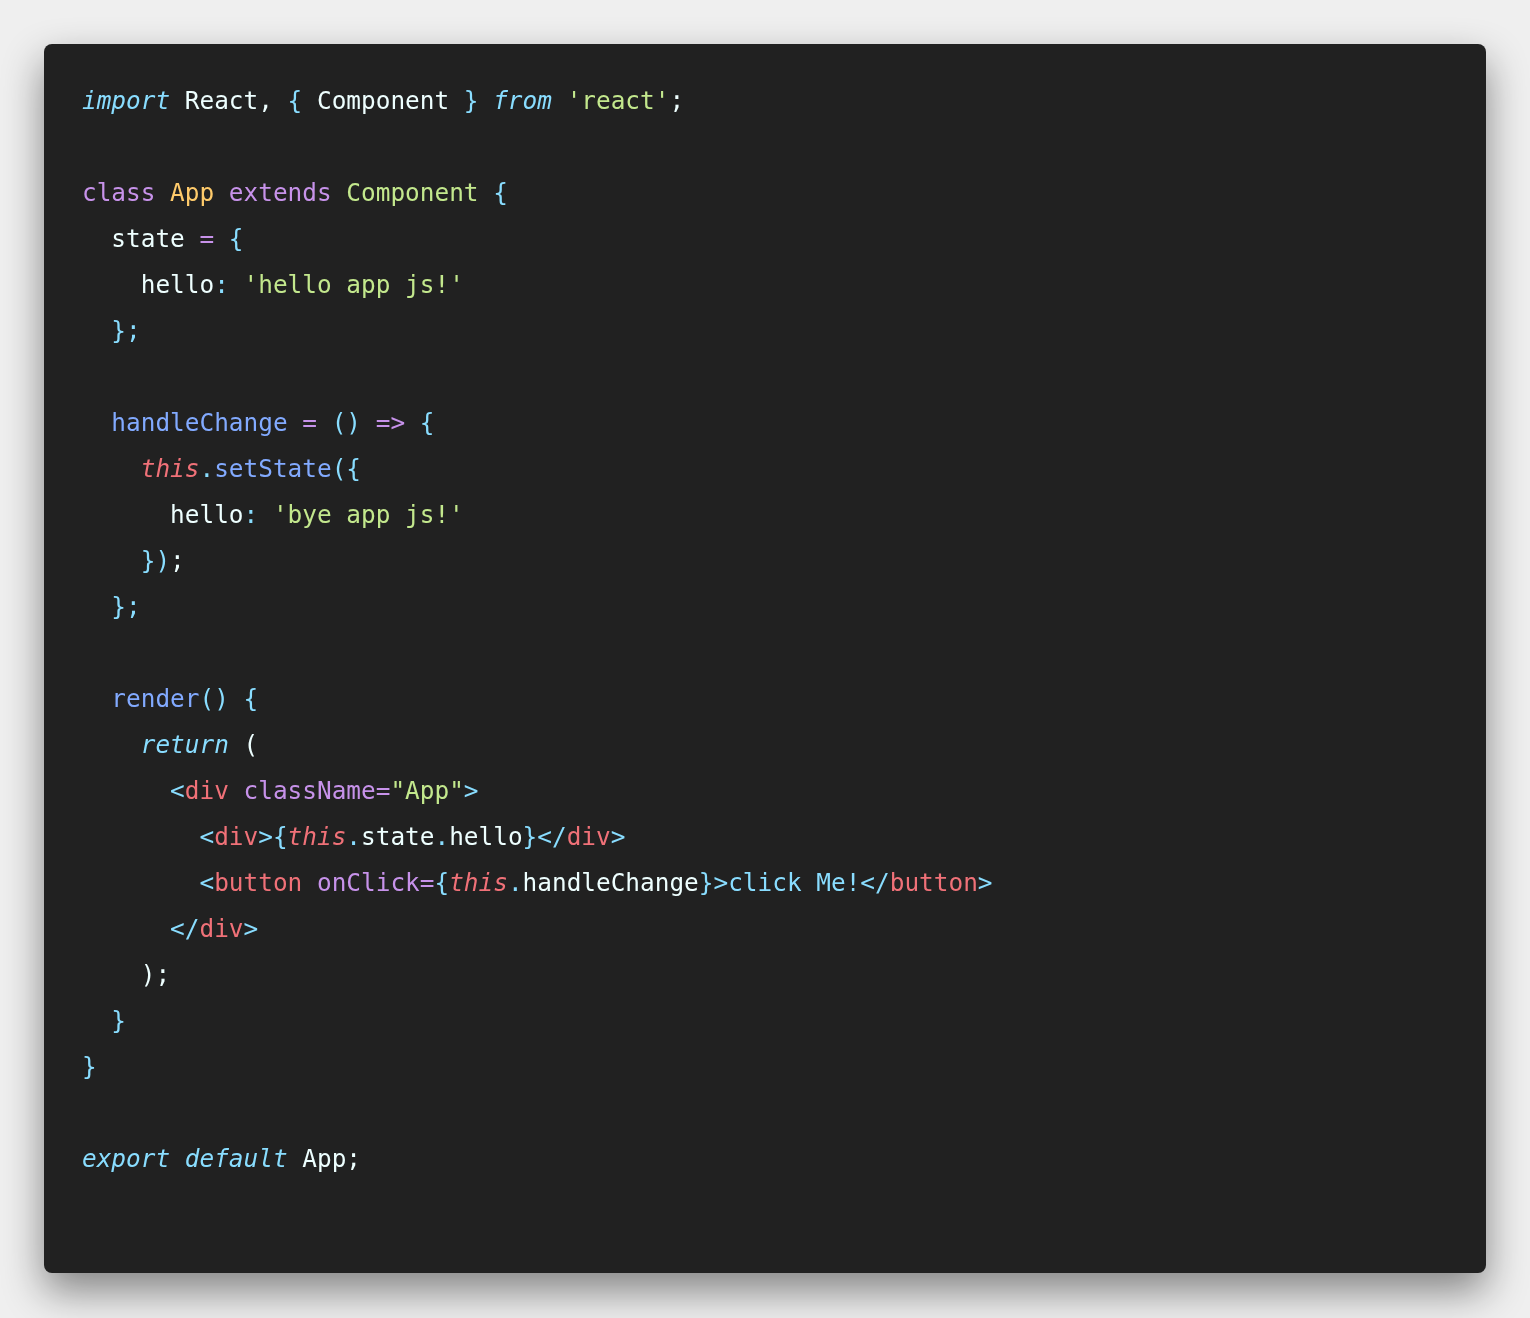 The image size is (1530, 1318). I want to click on code-line: <div className="App">, so click(324, 791).